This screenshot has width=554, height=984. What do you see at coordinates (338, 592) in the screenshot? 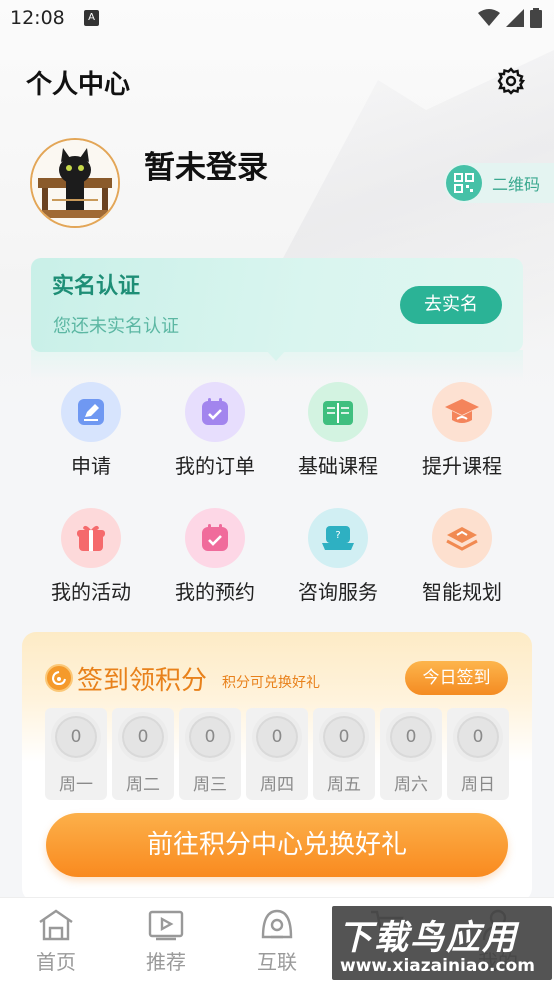
I see `menu-label: 咨询服务` at bounding box center [338, 592].